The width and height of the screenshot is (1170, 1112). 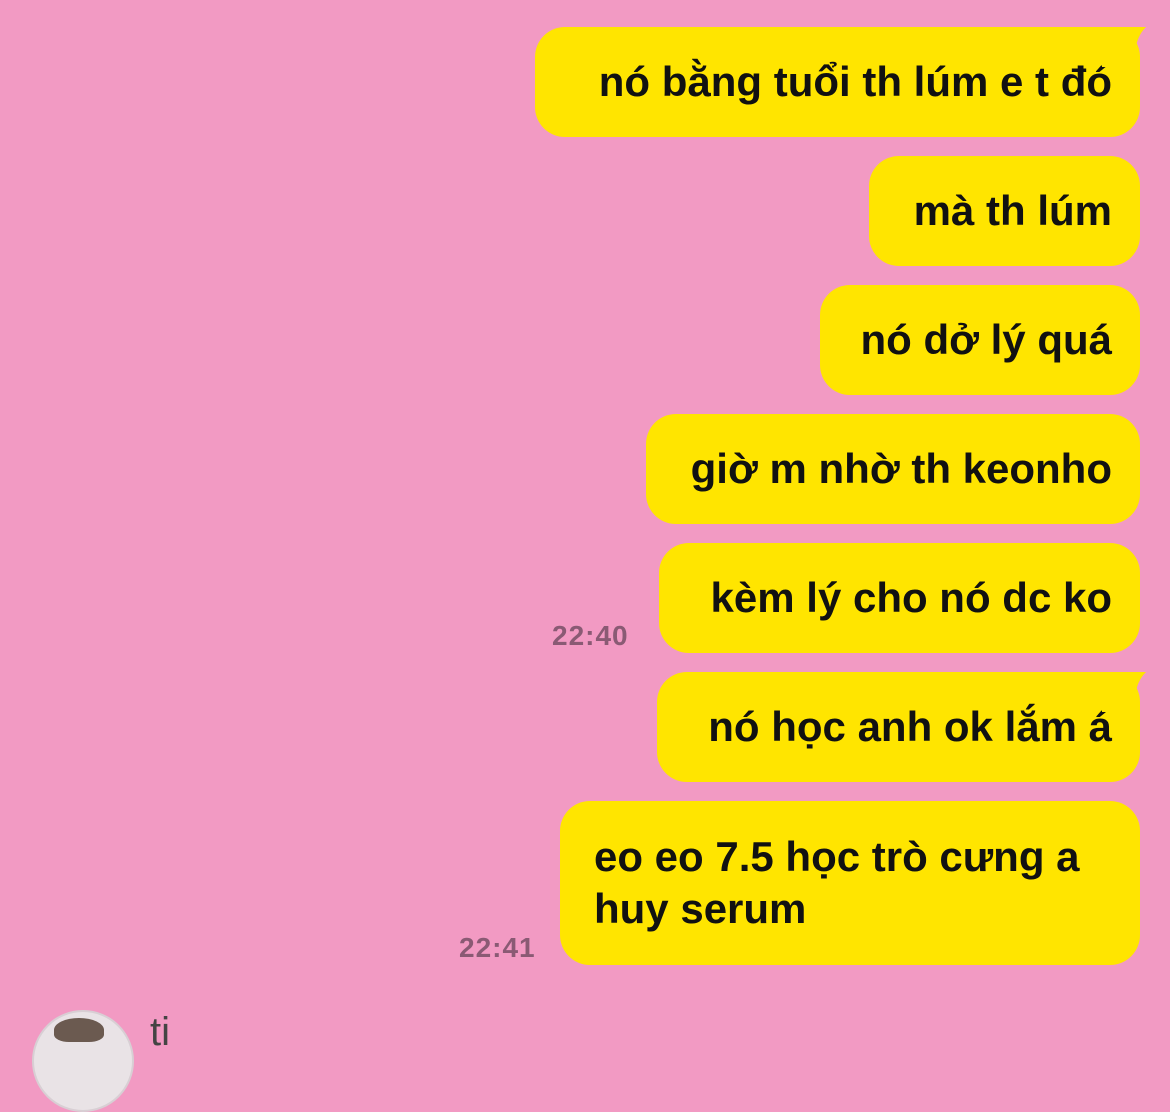 What do you see at coordinates (910, 726) in the screenshot?
I see `message-text: nó học anh ok lắm á` at bounding box center [910, 726].